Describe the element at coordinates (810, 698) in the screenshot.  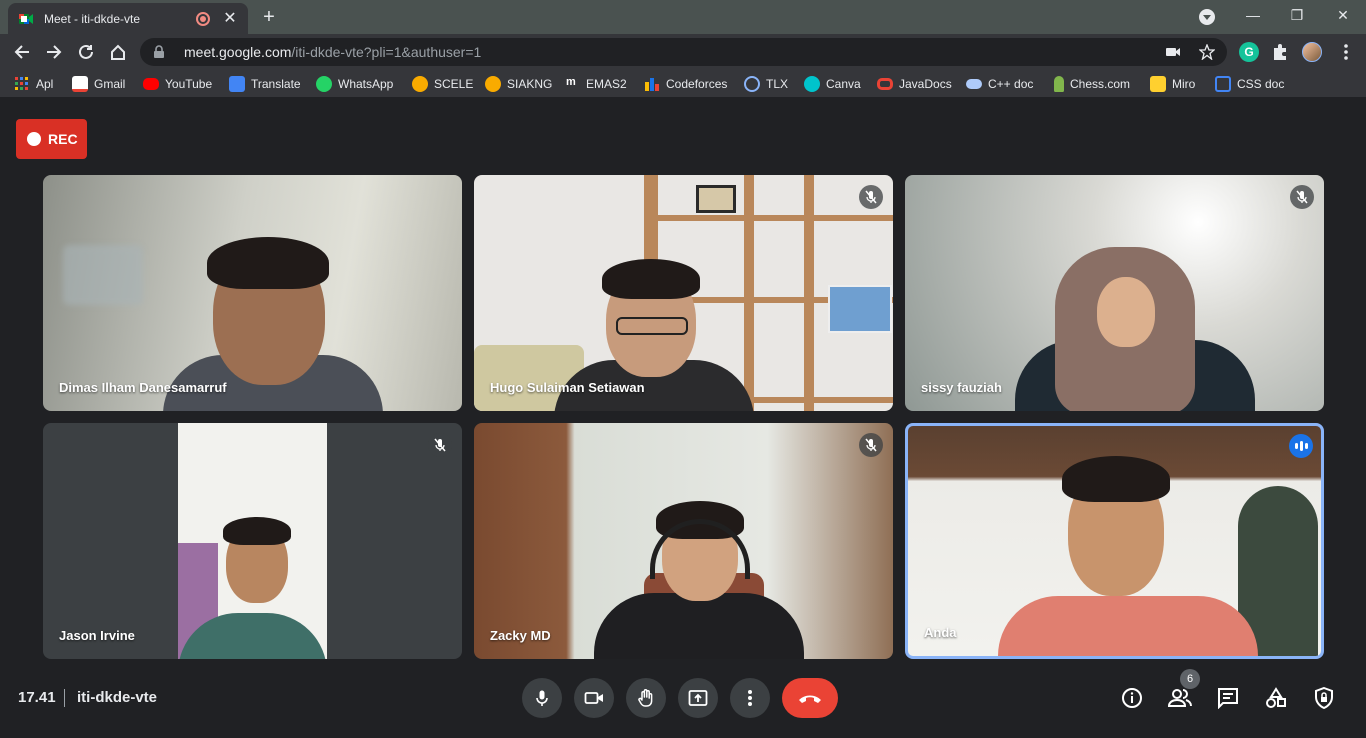
I see `leave-call-button` at that location.